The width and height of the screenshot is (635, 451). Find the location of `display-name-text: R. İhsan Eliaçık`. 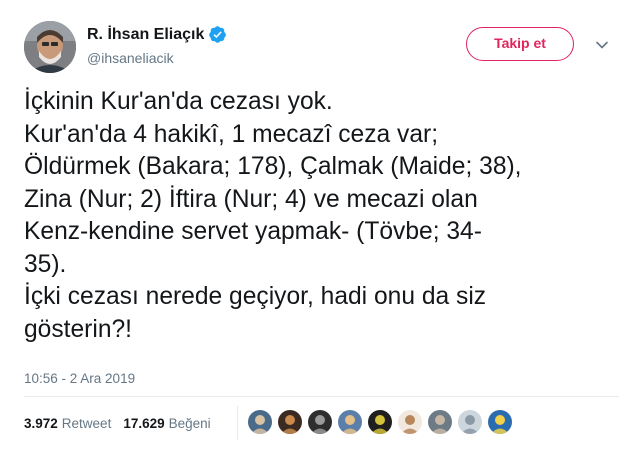

display-name-text: R. İhsan Eliaçık is located at coordinates (146, 34).